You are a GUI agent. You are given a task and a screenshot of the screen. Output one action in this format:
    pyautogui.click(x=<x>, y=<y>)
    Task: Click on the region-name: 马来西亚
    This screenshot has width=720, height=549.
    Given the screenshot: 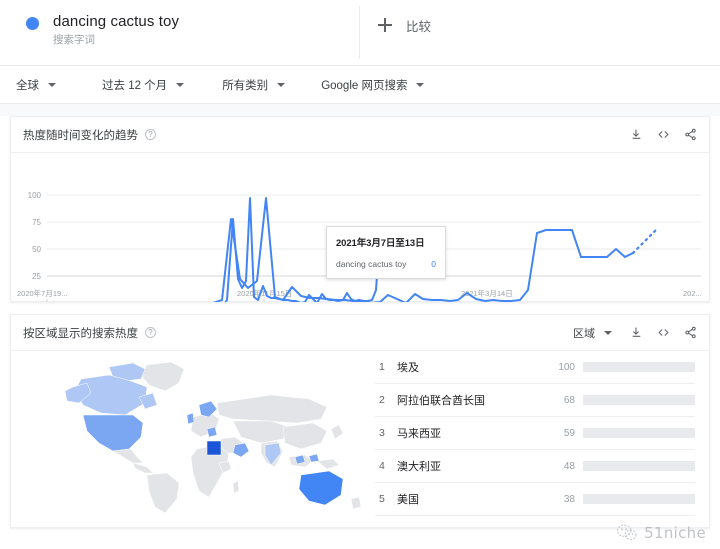 What is the action you would take?
    pyautogui.click(x=419, y=434)
    